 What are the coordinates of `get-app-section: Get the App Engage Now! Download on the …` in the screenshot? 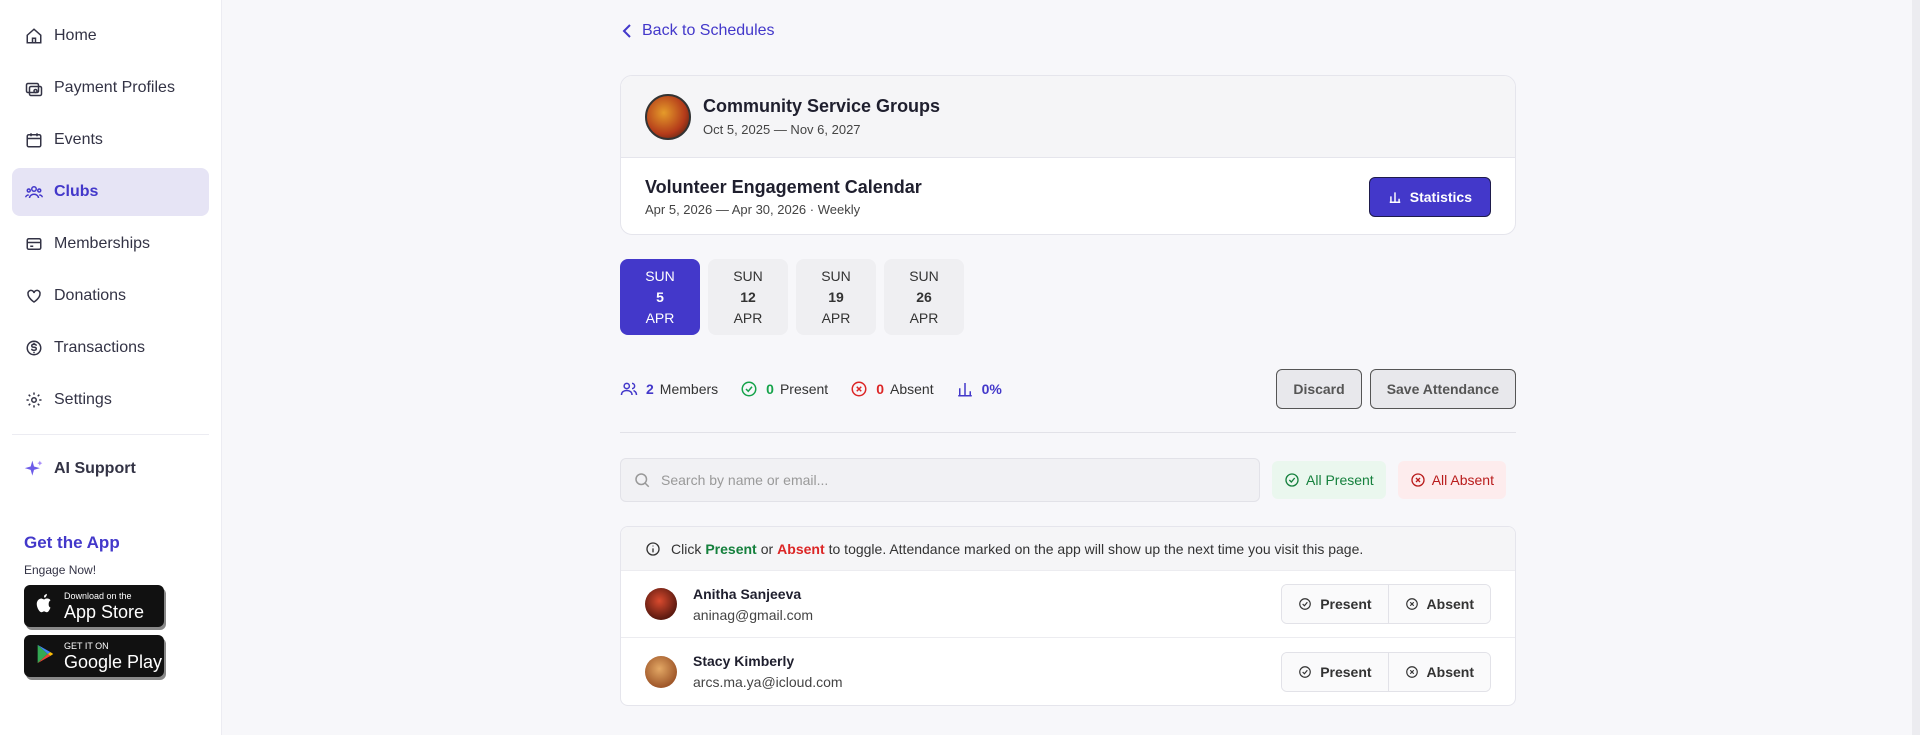 It's located at (122, 605).